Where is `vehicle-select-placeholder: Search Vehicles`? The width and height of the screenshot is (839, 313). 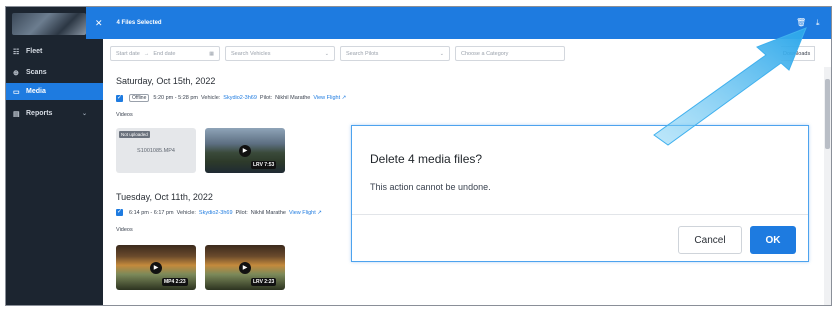
vehicle-select-placeholder: Search Vehicles is located at coordinates (251, 53).